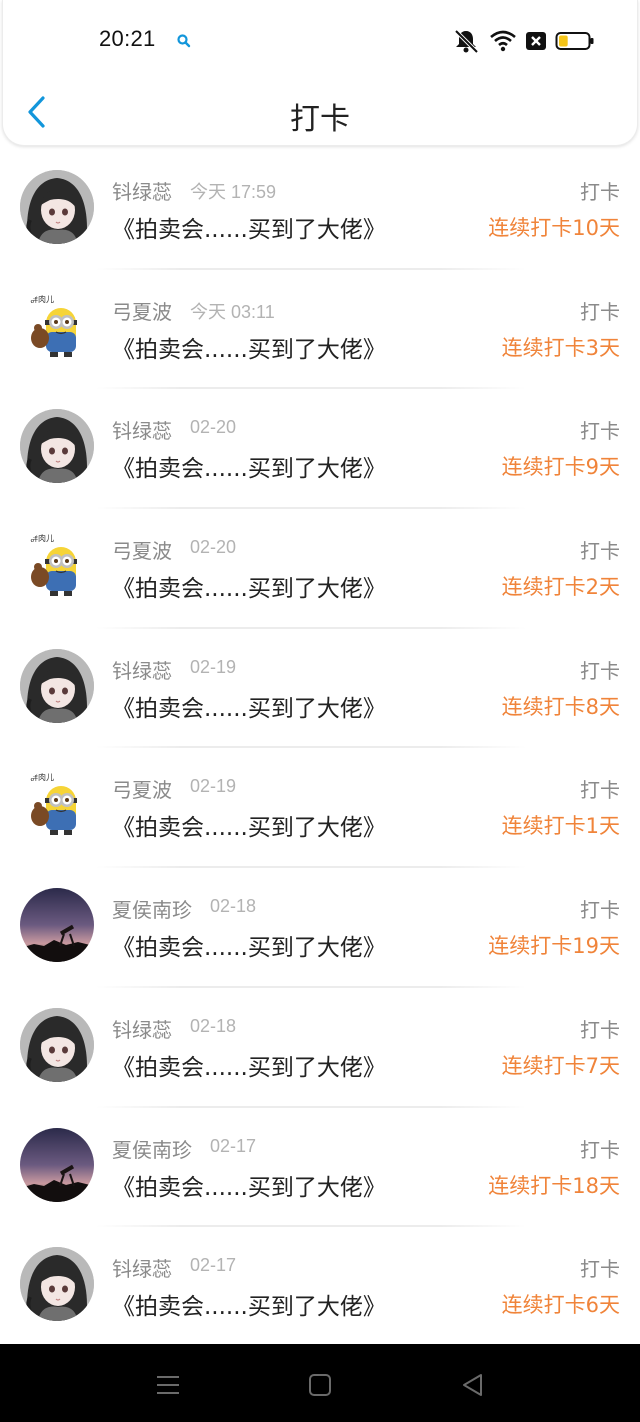  What do you see at coordinates (466, 41) in the screenshot?
I see `bell-off-icon` at bounding box center [466, 41].